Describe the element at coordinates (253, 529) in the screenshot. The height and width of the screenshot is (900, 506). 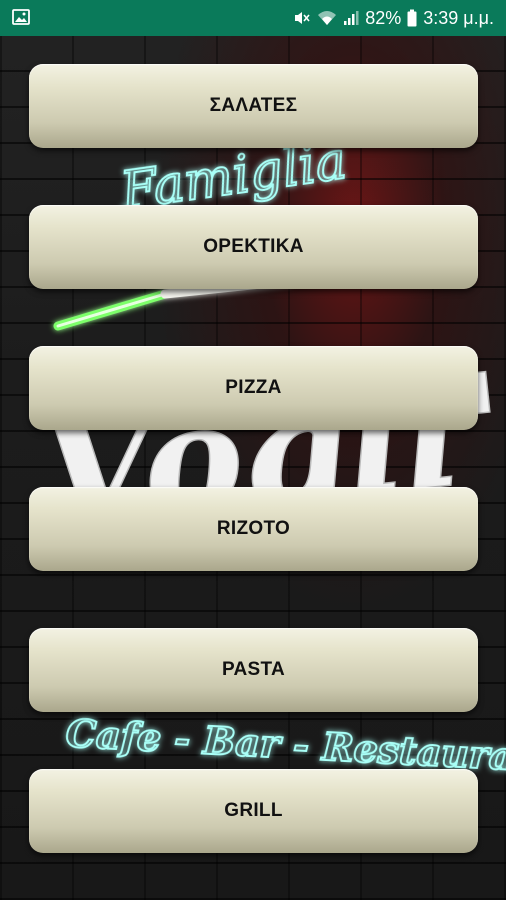
I see `menu-button-rizoto: RIZOTO` at that location.